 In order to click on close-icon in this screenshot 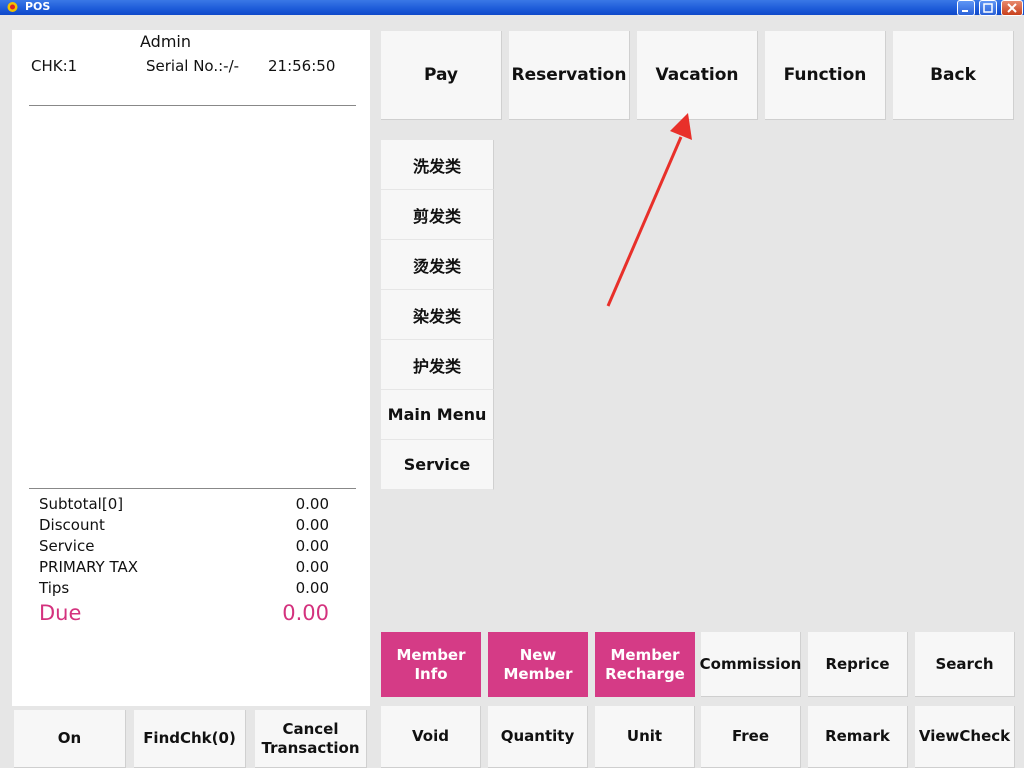, I will do `click(1012, 8)`.